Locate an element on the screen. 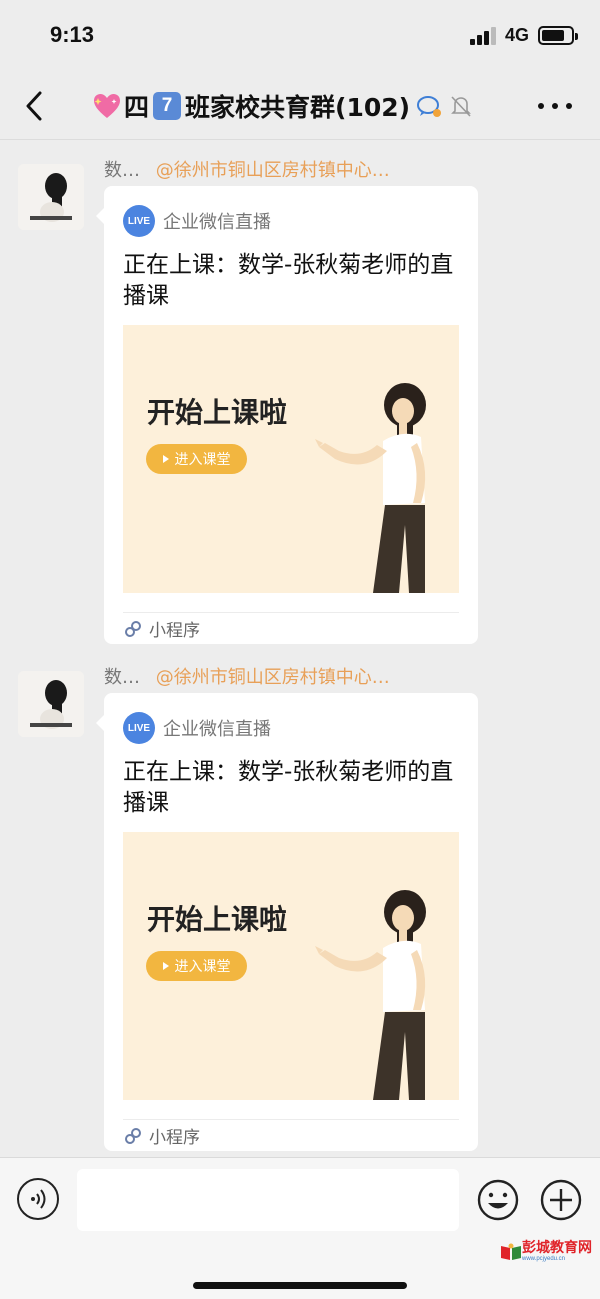 This screenshot has height=1299, width=600. battery-icon is located at coordinates (558, 35).